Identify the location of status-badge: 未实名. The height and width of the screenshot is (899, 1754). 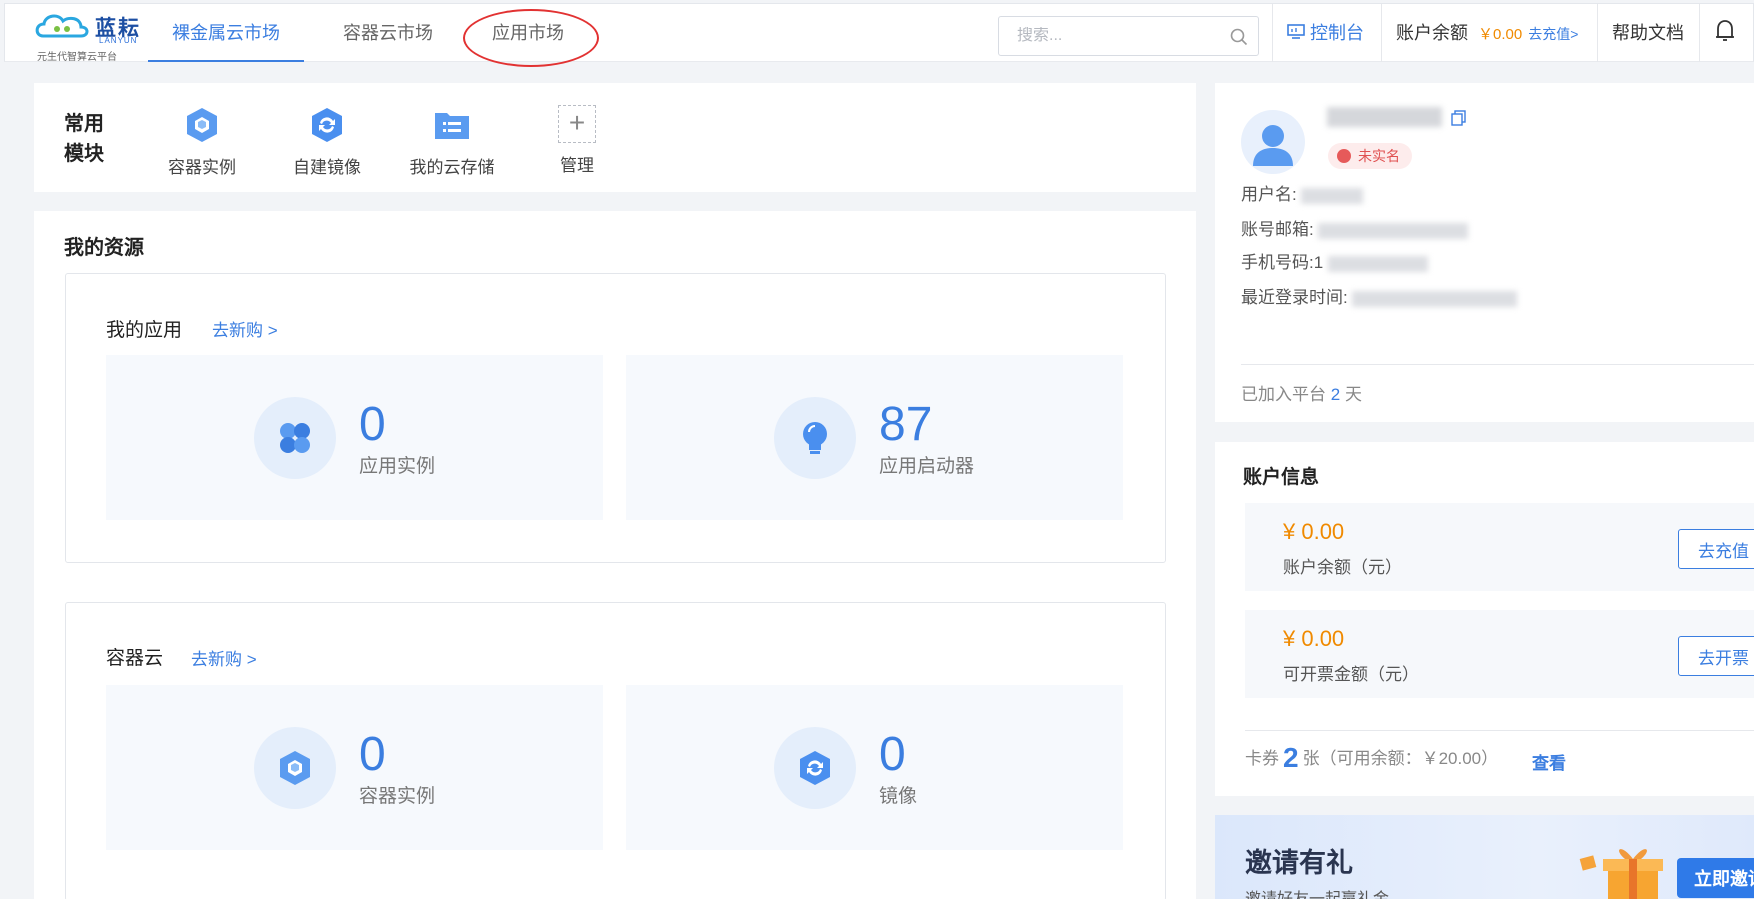
(1370, 156).